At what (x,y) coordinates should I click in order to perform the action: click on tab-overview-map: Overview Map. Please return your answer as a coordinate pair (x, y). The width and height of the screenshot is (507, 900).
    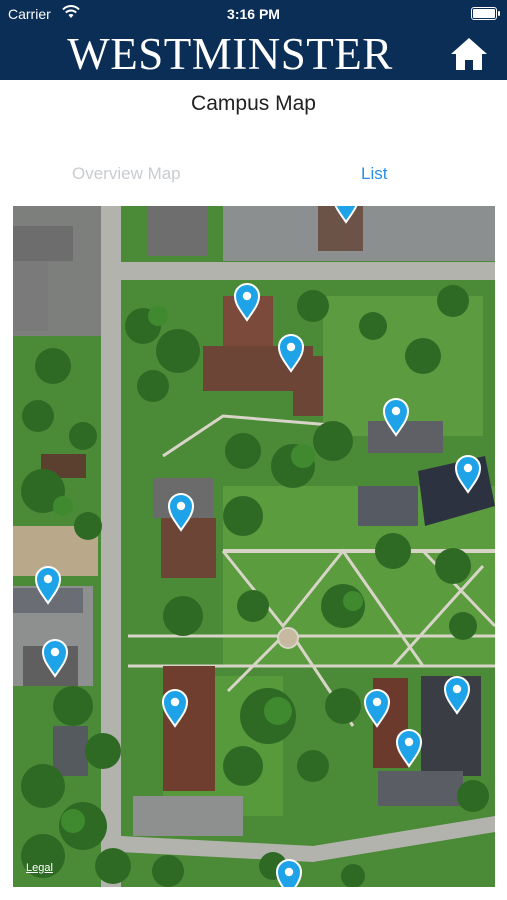
    Looking at the image, I should click on (126, 174).